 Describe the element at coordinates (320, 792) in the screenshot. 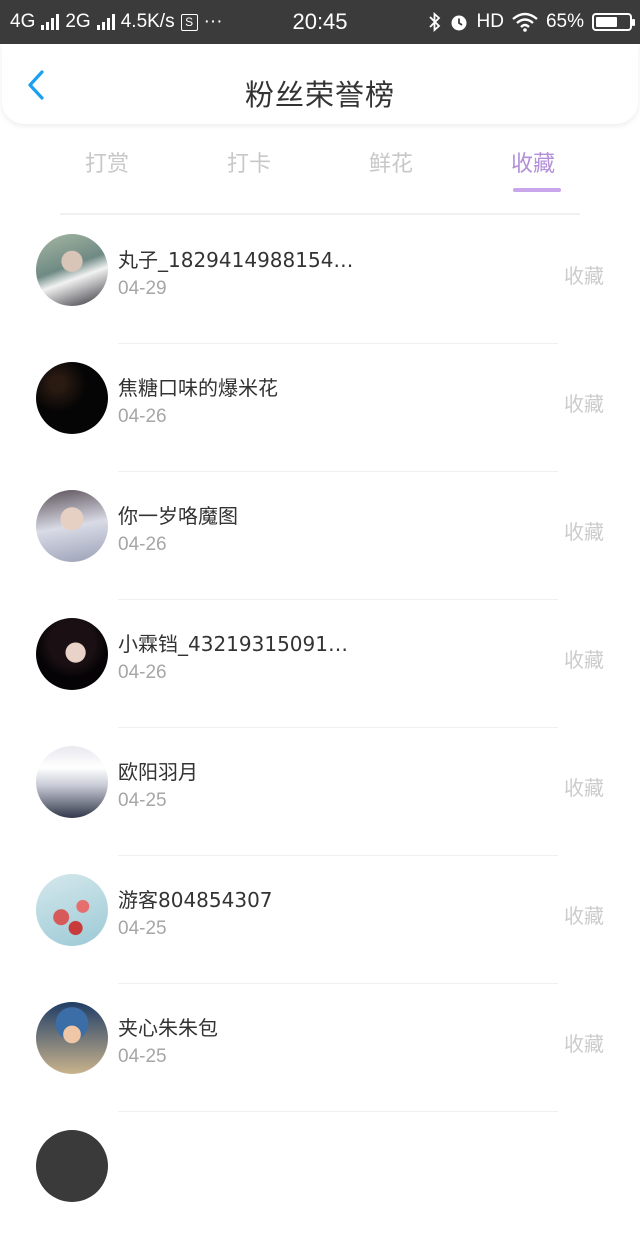

I see `list-item: 欧阳羽月 04-25 收藏` at that location.